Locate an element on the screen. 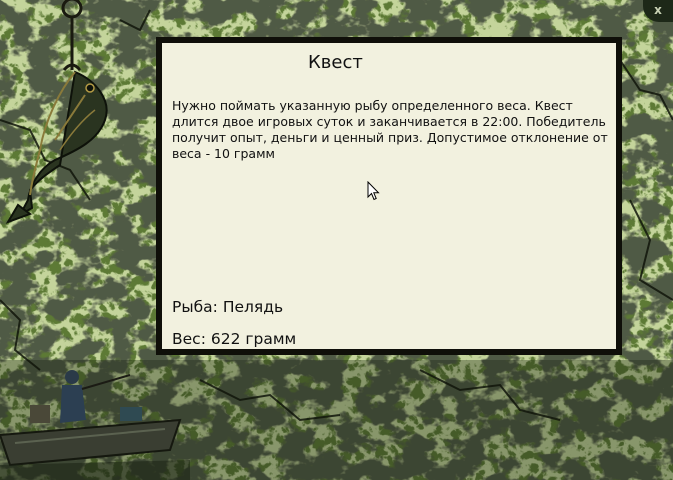 The image size is (673, 480). quest-weight-row: Вес: 622 грамм is located at coordinates (234, 339).